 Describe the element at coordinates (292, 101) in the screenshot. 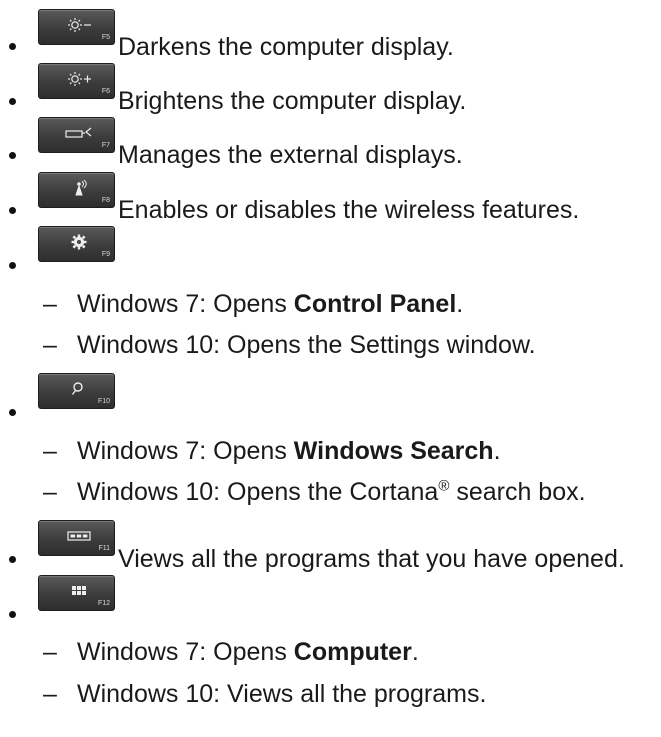

I see `f6-description: Brightens the computer display.` at that location.